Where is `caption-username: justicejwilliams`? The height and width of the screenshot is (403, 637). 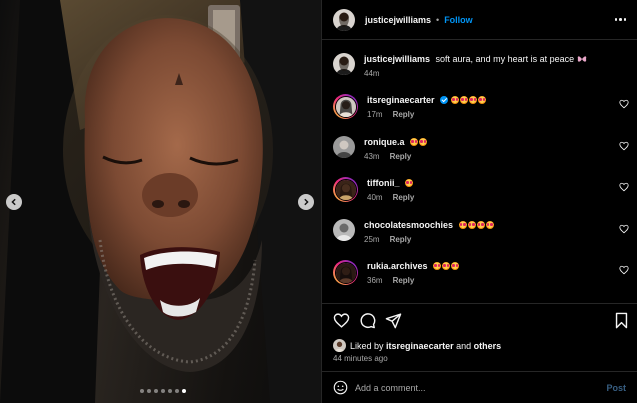
caption-username: justicejwilliams is located at coordinates (398, 59).